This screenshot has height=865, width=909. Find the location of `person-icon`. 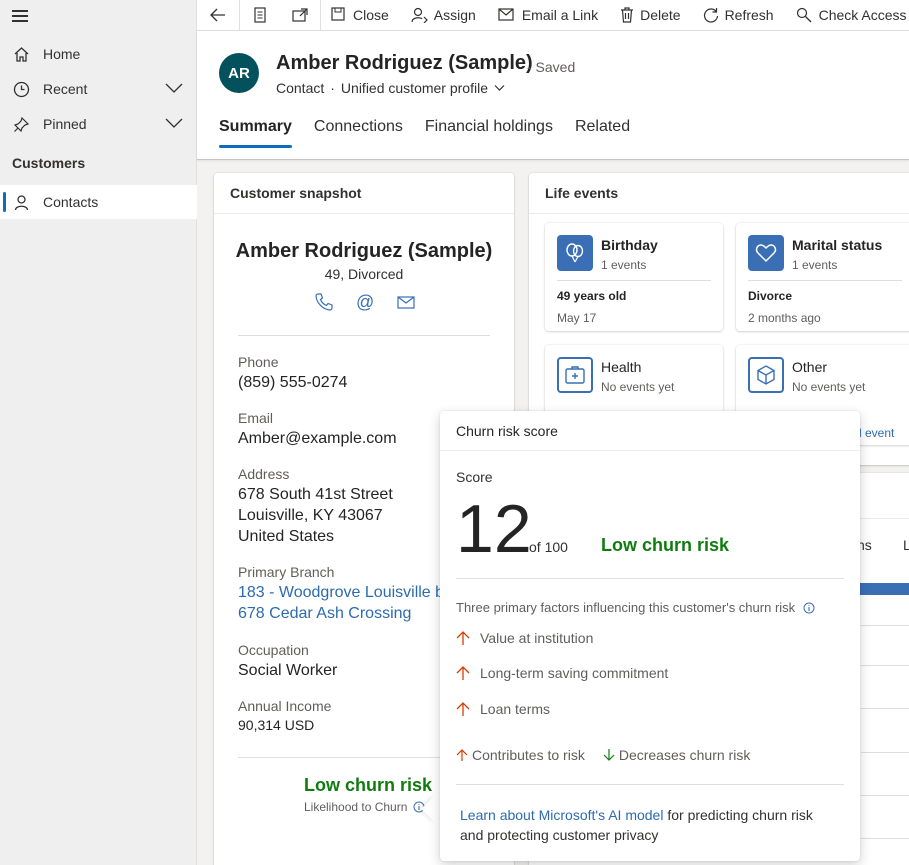

person-icon is located at coordinates (21, 202).